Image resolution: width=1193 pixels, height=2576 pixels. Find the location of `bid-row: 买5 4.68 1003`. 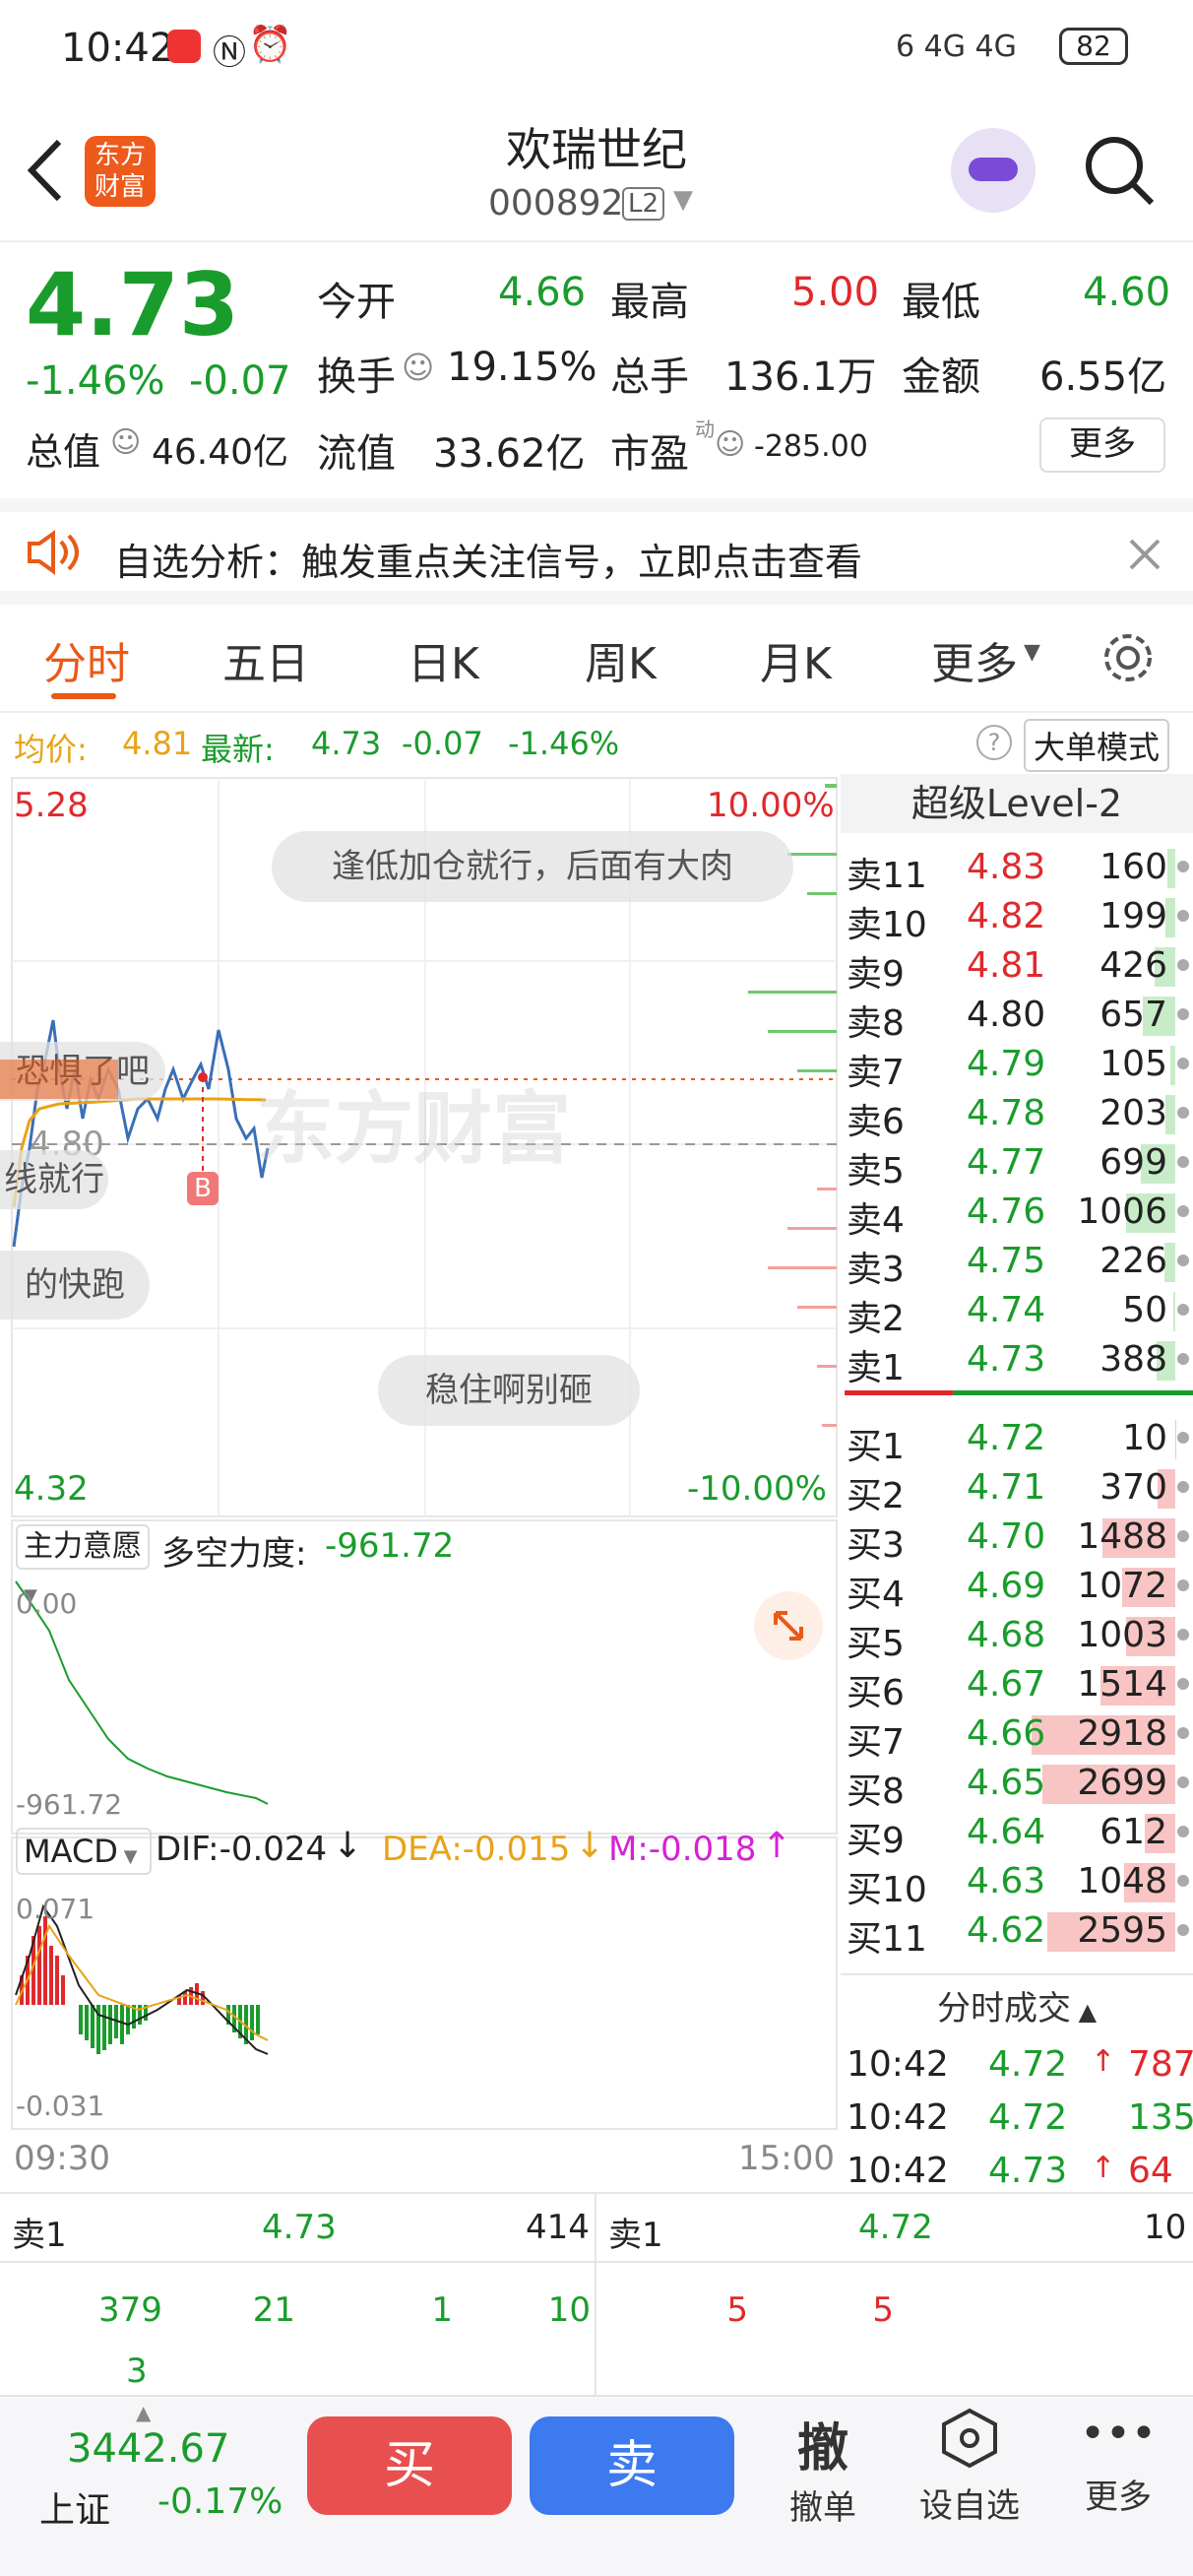

bid-row: 买5 4.68 1003 is located at coordinates (1017, 1637).